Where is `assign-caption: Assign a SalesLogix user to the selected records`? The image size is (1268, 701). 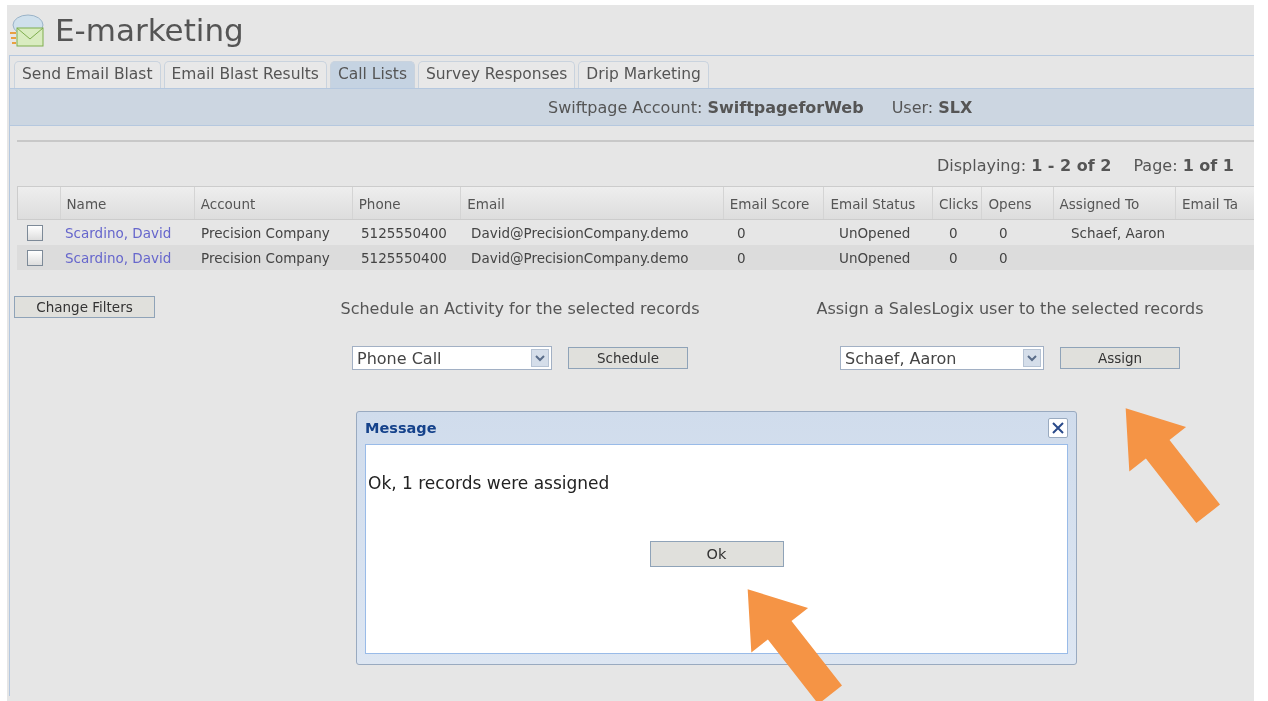 assign-caption: Assign a SalesLogix user to the selected records is located at coordinates (1010, 308).